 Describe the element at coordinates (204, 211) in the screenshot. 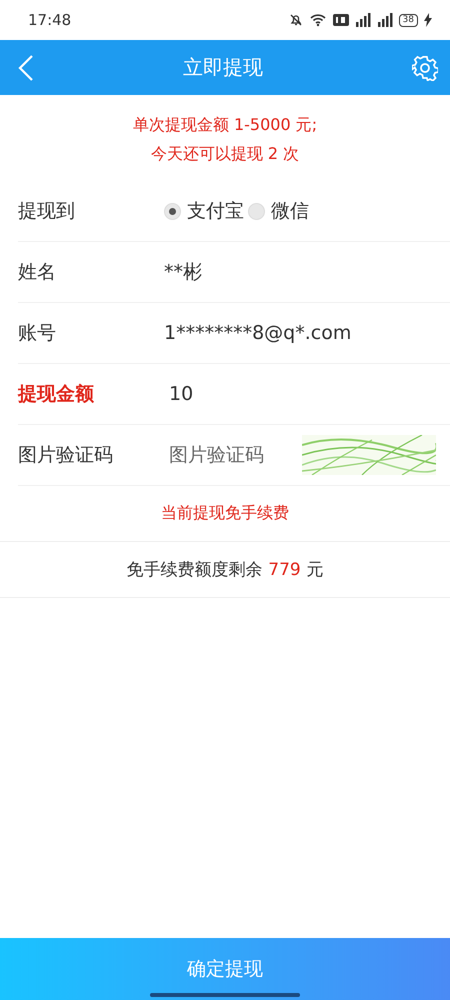

I see `radio-option: 支付宝` at that location.